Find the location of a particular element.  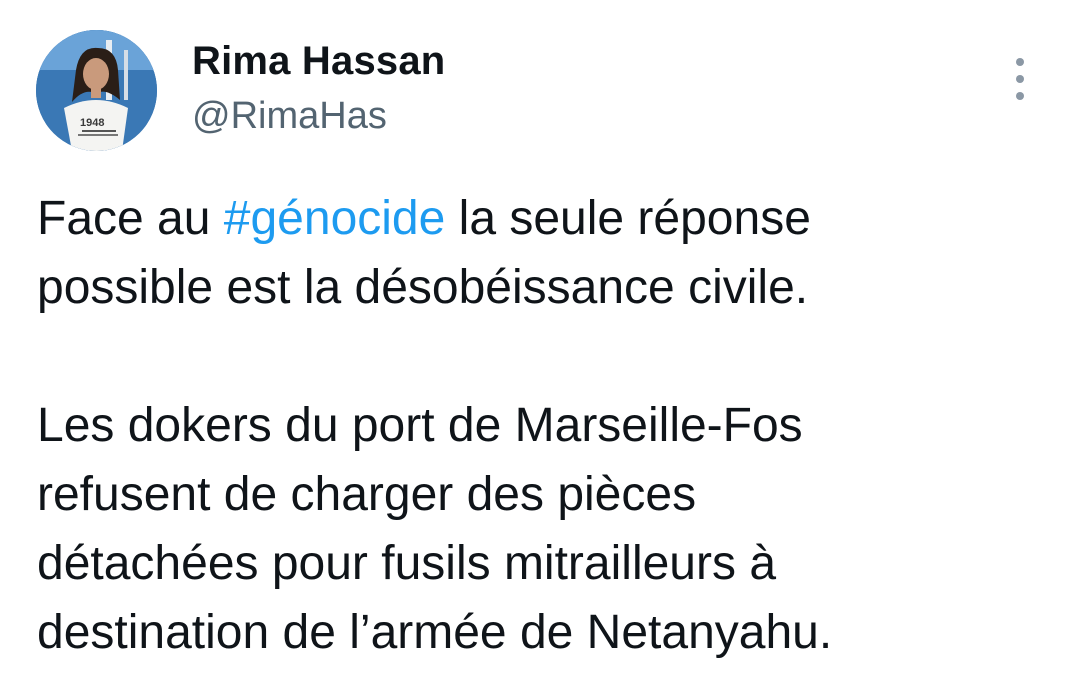

hashtag-link: #génocide is located at coordinates (335, 218).